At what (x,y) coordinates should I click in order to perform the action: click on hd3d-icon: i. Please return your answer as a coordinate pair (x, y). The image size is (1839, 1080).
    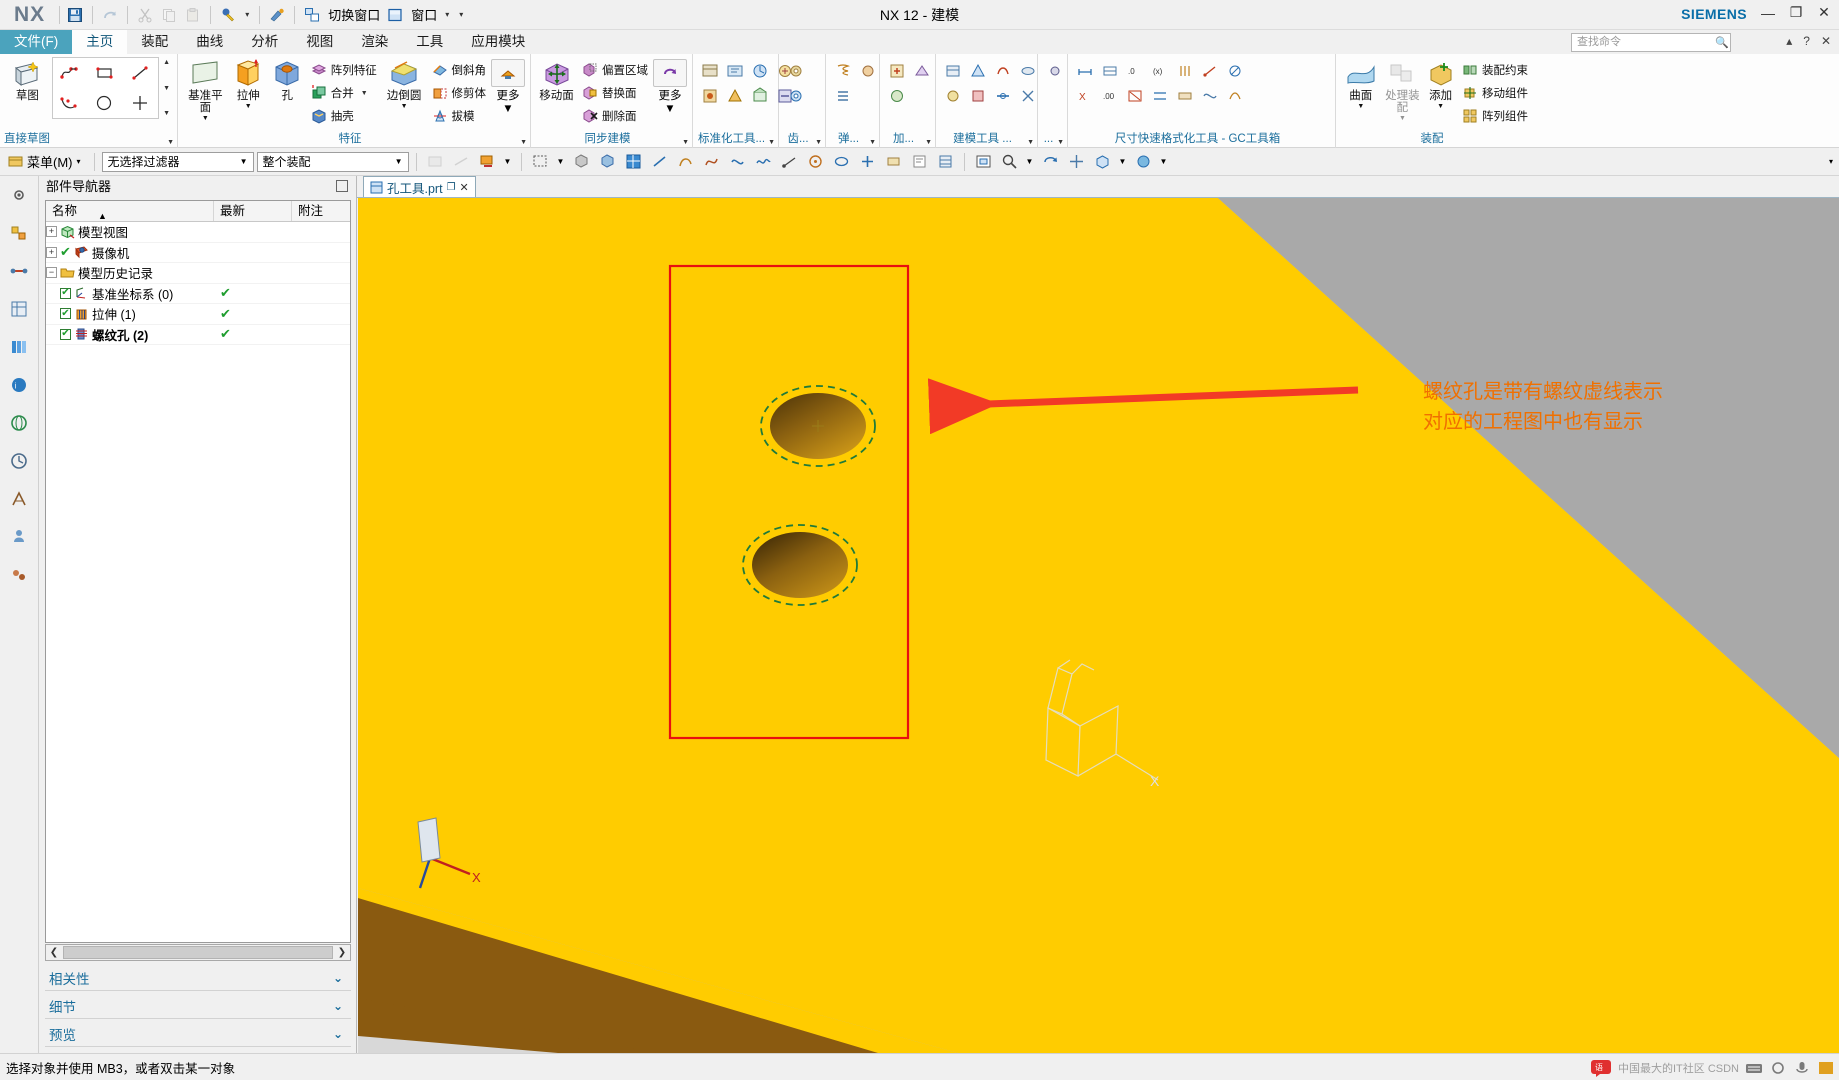
    Looking at the image, I should click on (19, 385).